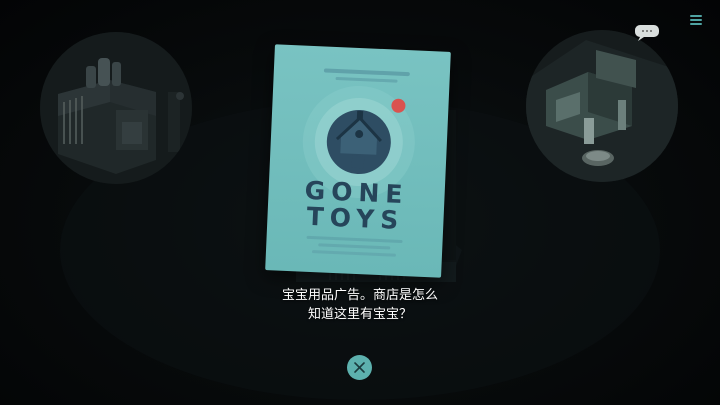 The image size is (720, 405). I want to click on kitchen-building-scene-icon, so click(116, 108).